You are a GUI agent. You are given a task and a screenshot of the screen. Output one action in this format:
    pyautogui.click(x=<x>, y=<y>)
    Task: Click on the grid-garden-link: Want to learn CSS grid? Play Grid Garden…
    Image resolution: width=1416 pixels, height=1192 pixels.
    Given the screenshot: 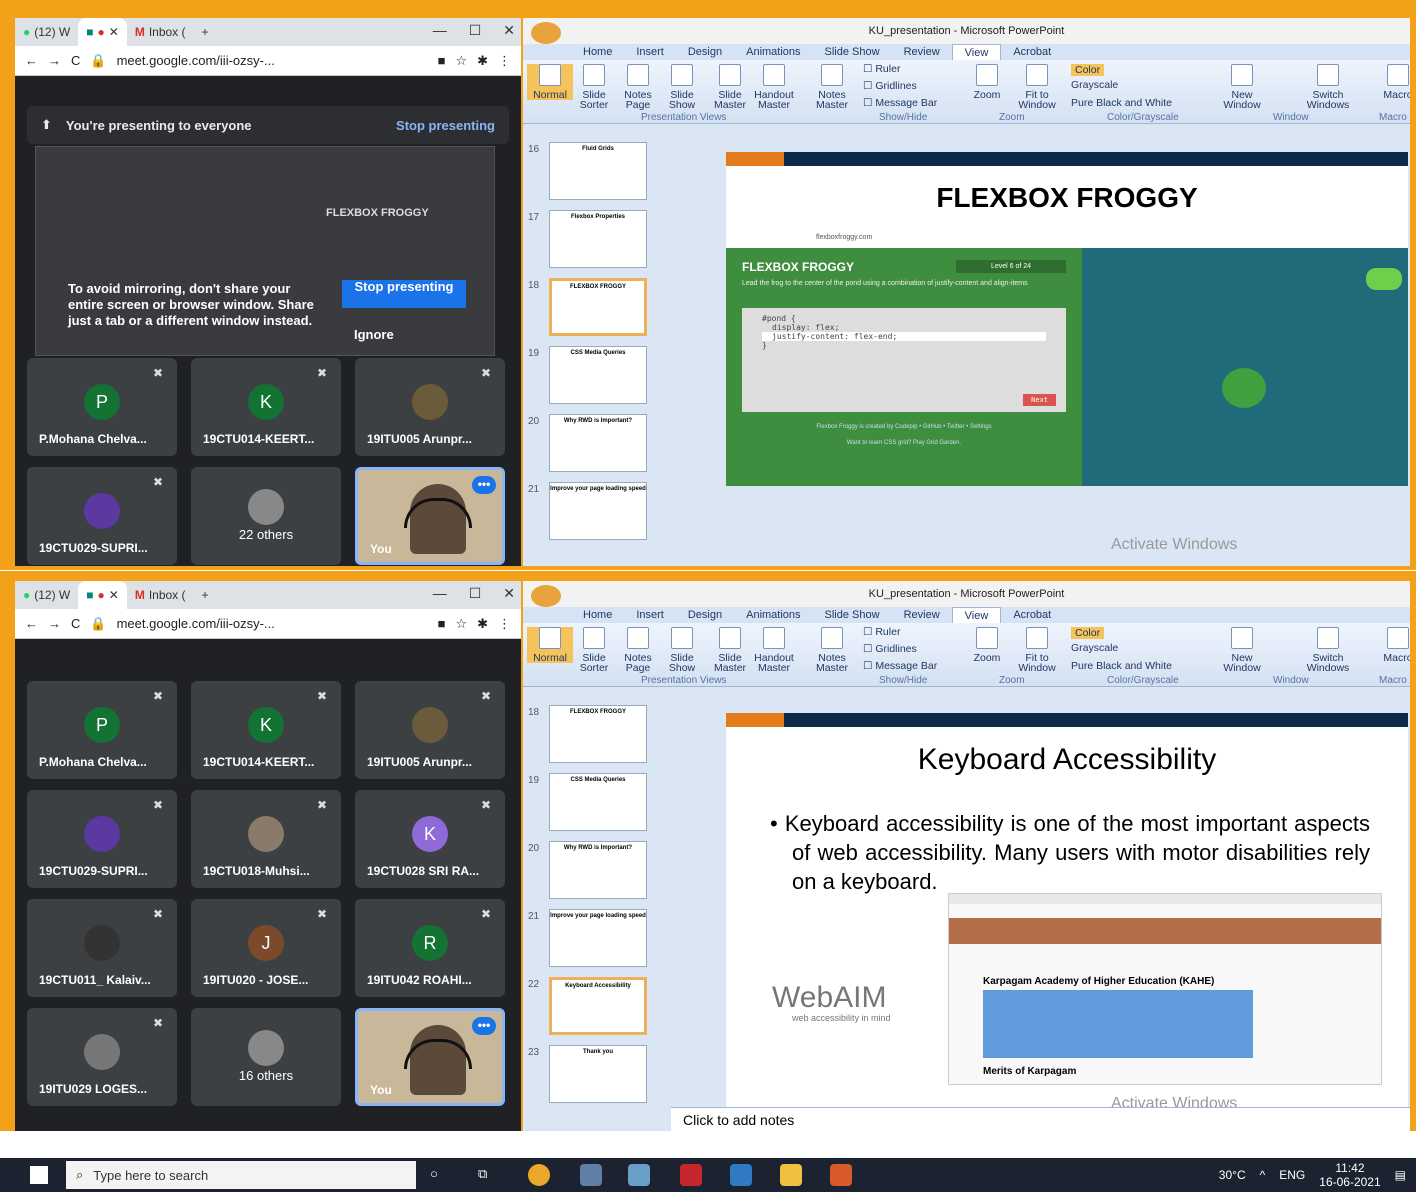 What is the action you would take?
    pyautogui.click(x=904, y=443)
    